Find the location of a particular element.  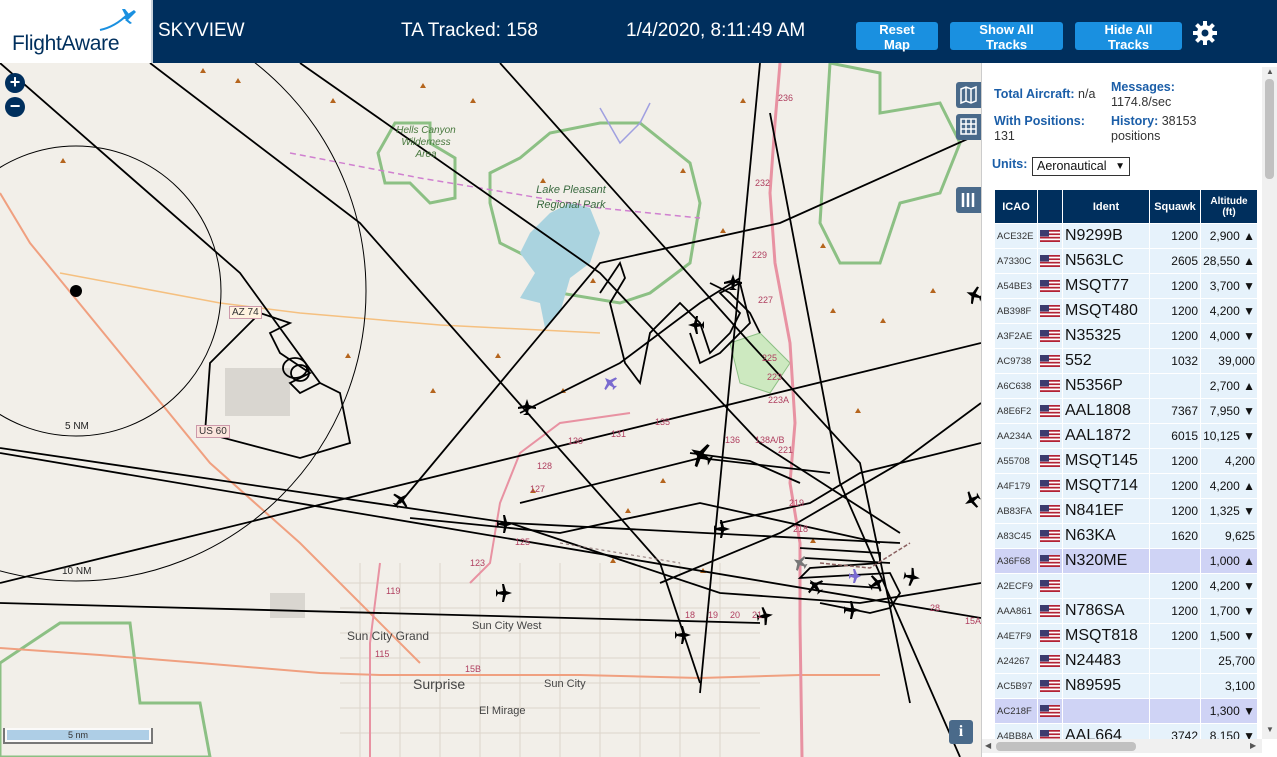

column-header-altitude: Altitude (ft) is located at coordinates (1229, 206).